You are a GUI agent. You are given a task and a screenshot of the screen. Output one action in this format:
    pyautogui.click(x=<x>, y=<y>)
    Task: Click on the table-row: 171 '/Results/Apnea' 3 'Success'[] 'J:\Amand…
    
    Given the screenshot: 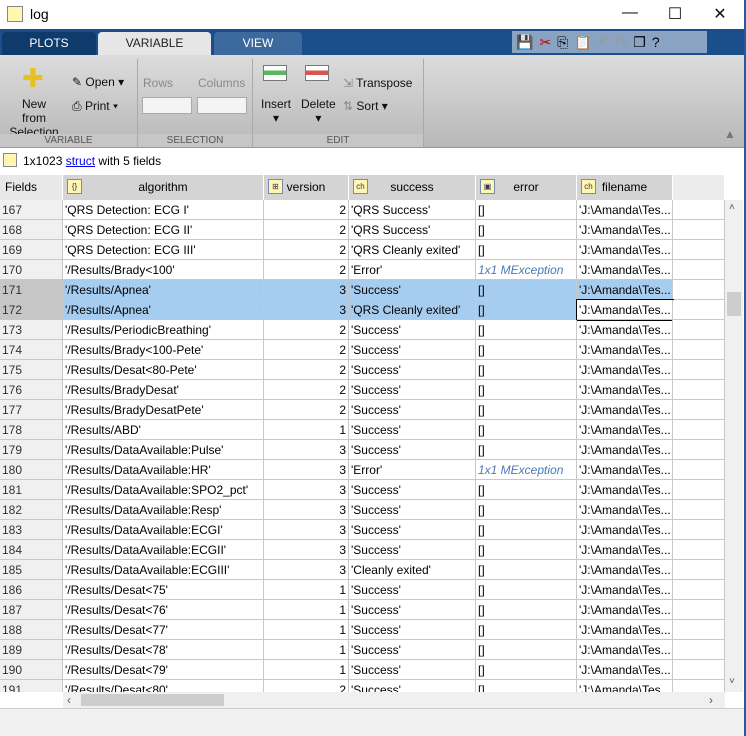 What is the action you would take?
    pyautogui.click(x=362, y=290)
    